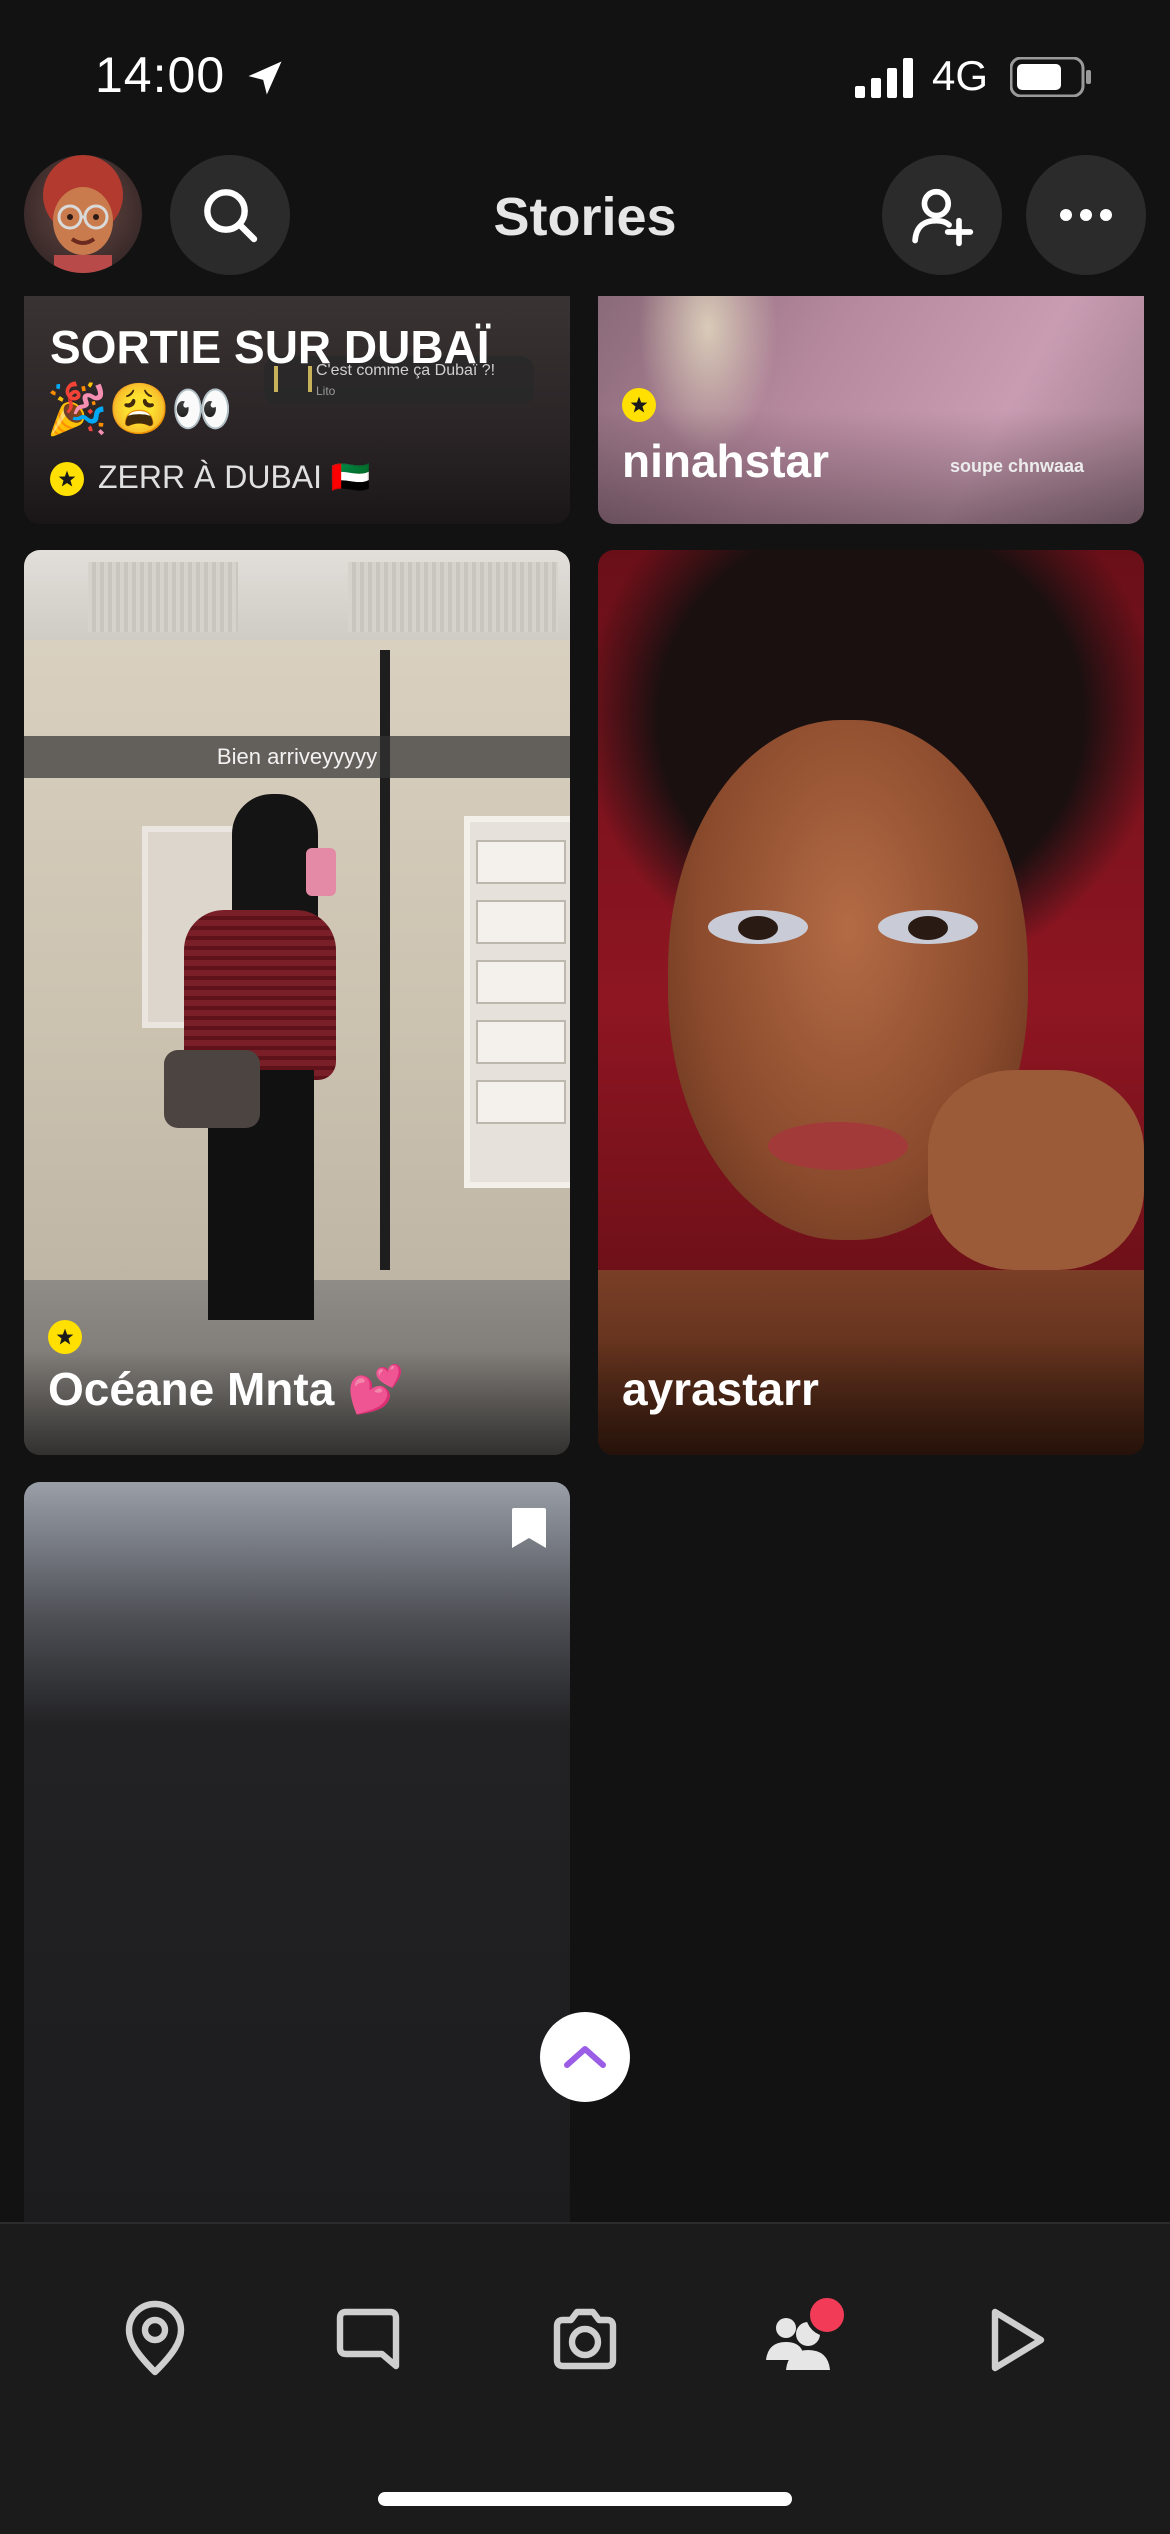 The image size is (1170, 2534). I want to click on story-name: ayrastarr, so click(720, 1389).